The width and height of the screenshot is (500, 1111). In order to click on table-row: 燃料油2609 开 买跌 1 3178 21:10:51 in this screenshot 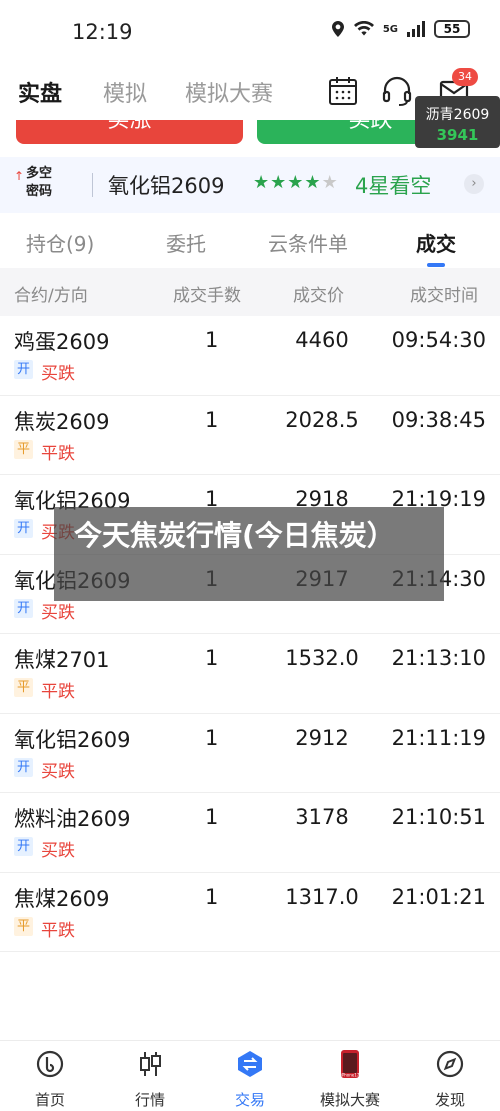, I will do `click(250, 833)`.